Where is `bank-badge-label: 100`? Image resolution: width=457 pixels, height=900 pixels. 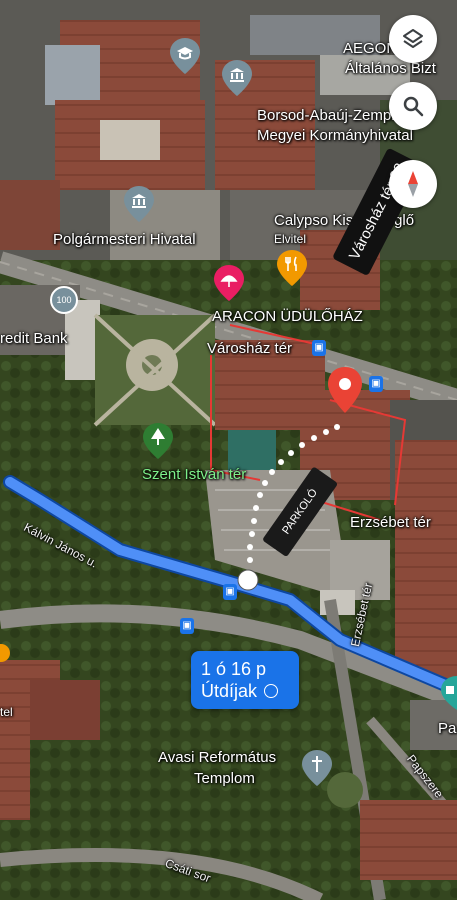 bank-badge-label: 100 is located at coordinates (64, 300).